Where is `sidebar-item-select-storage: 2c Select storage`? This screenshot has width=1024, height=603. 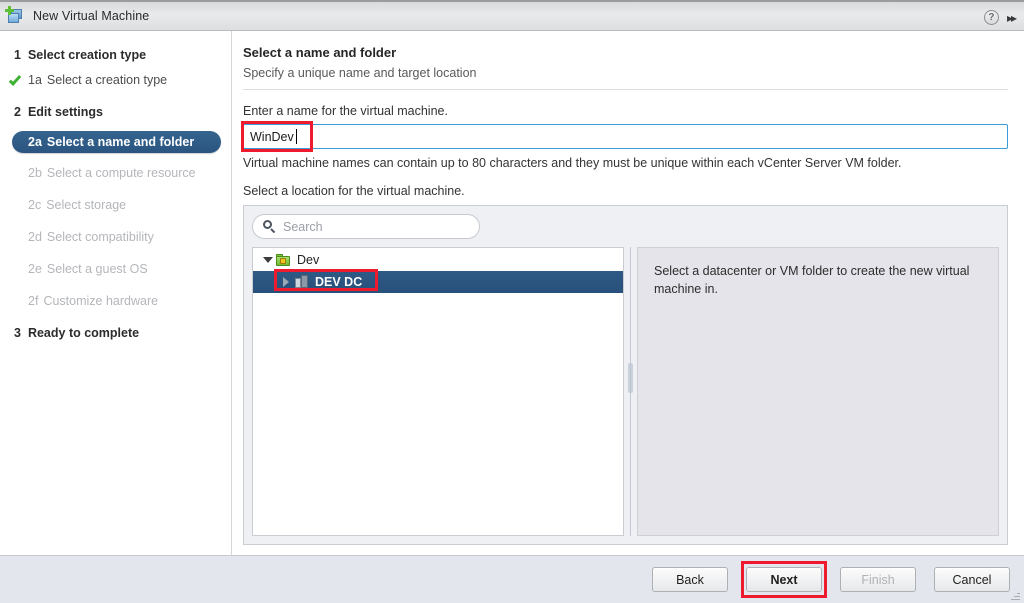 sidebar-item-select-storage: 2c Select storage is located at coordinates (115, 204).